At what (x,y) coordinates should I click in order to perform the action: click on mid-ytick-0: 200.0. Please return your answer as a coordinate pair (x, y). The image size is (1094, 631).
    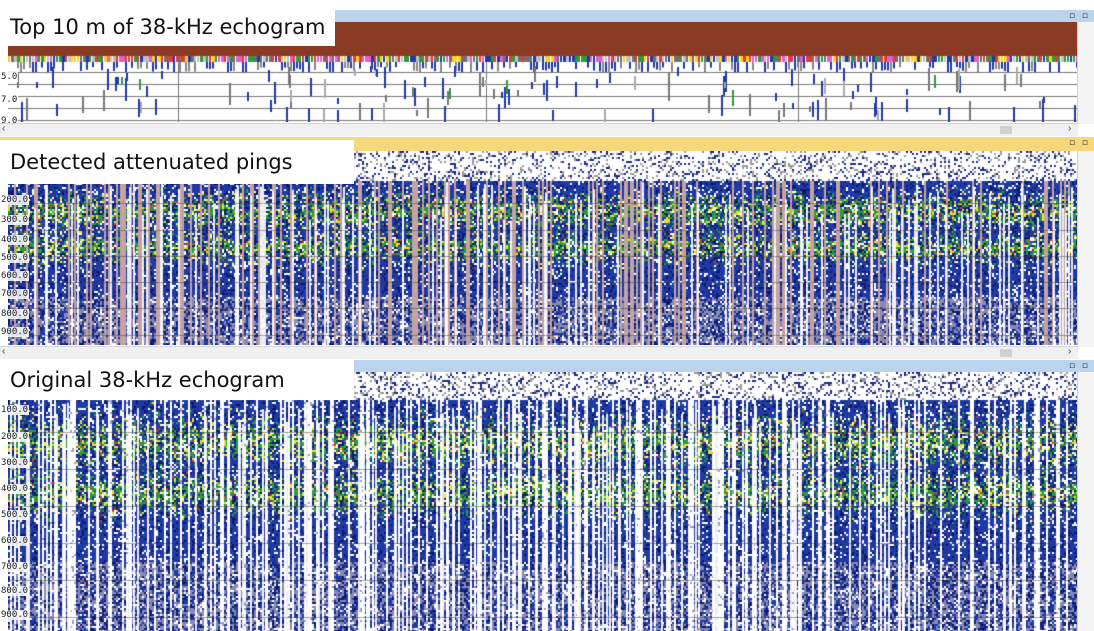
    Looking at the image, I should click on (15, 200).